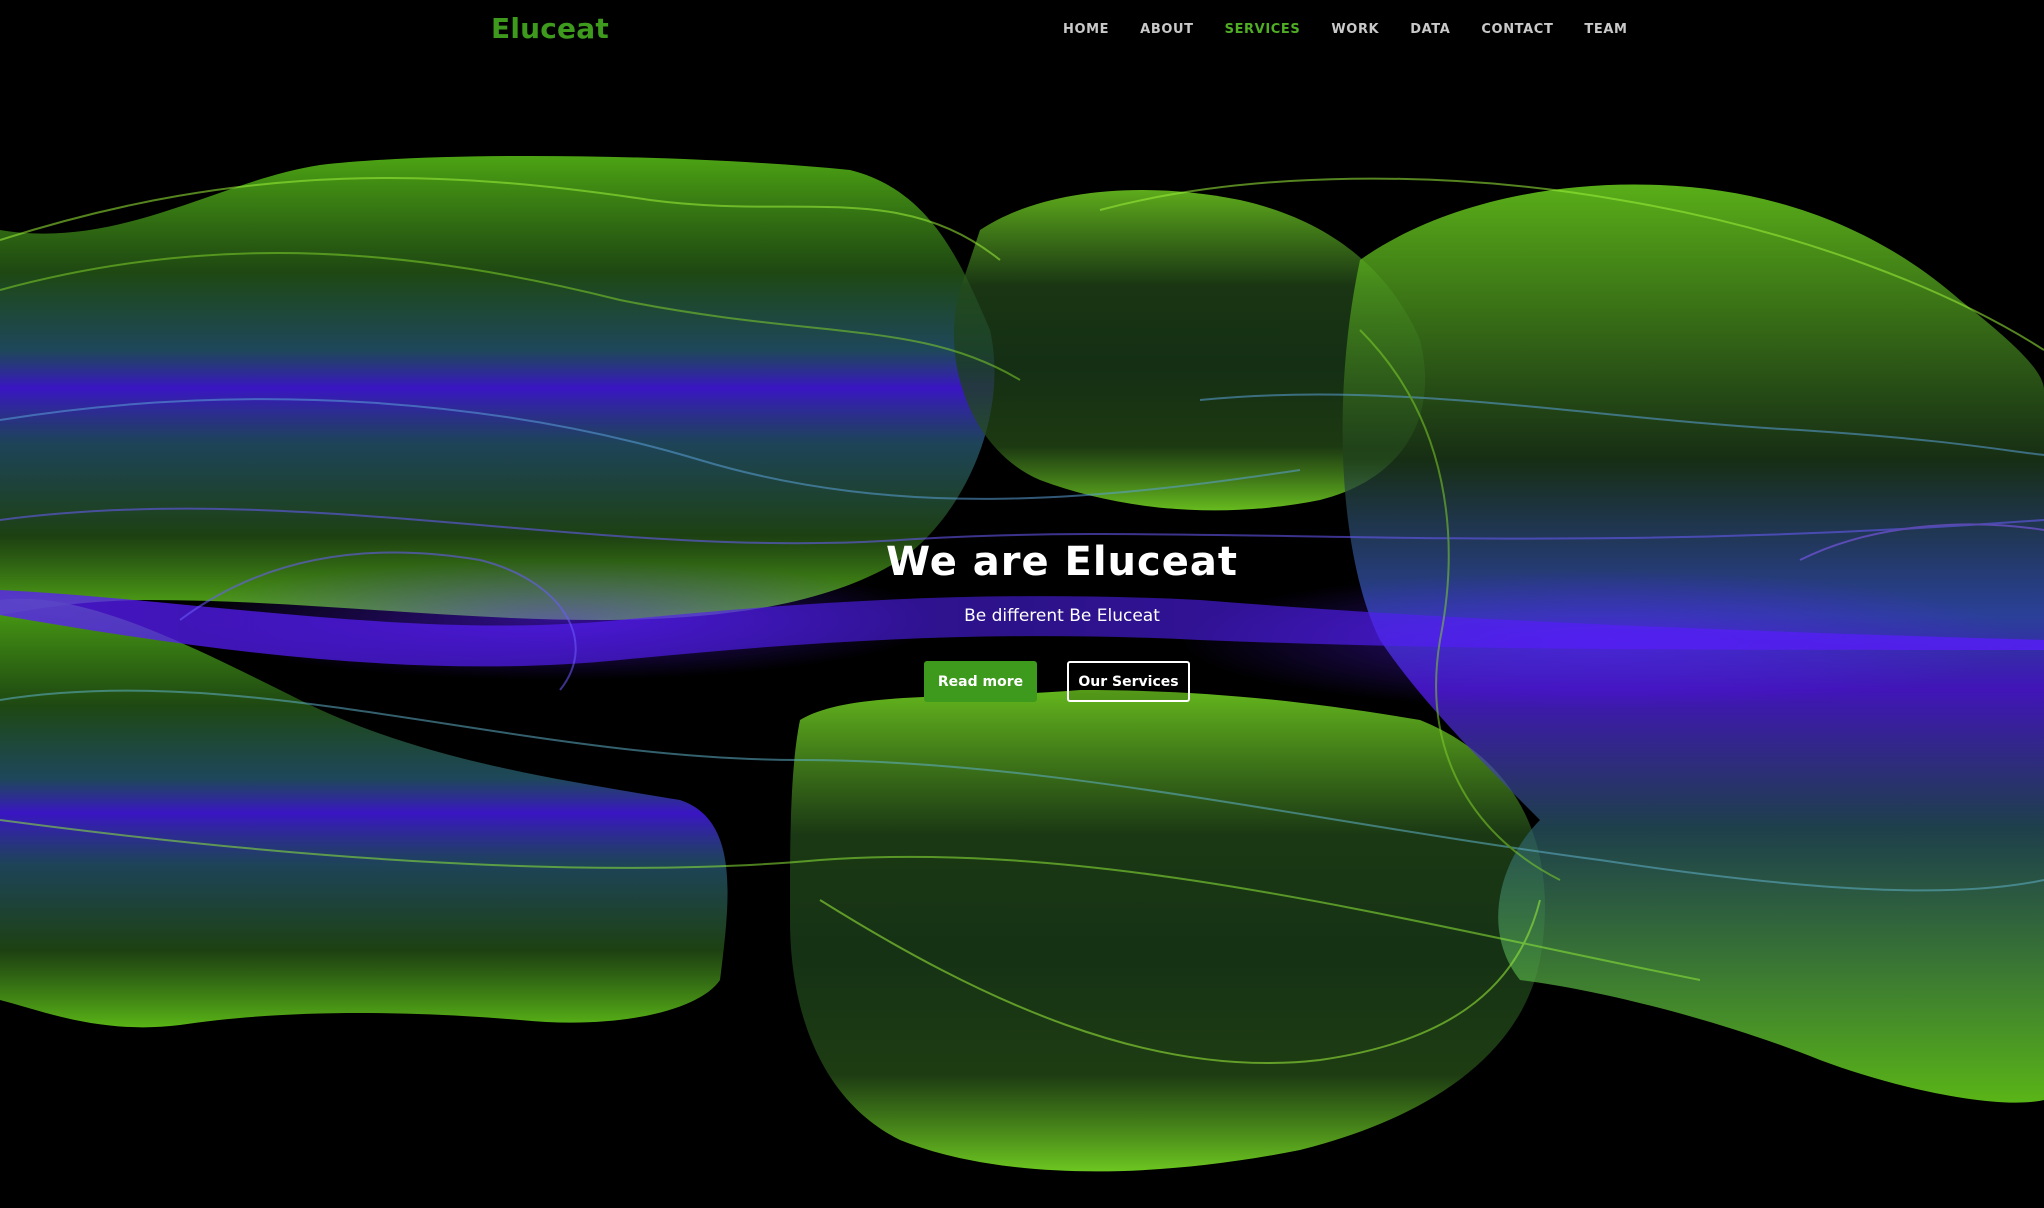 The height and width of the screenshot is (1208, 2044). What do you see at coordinates (1263, 29) in the screenshot?
I see `nav-item-services: SERVICES` at bounding box center [1263, 29].